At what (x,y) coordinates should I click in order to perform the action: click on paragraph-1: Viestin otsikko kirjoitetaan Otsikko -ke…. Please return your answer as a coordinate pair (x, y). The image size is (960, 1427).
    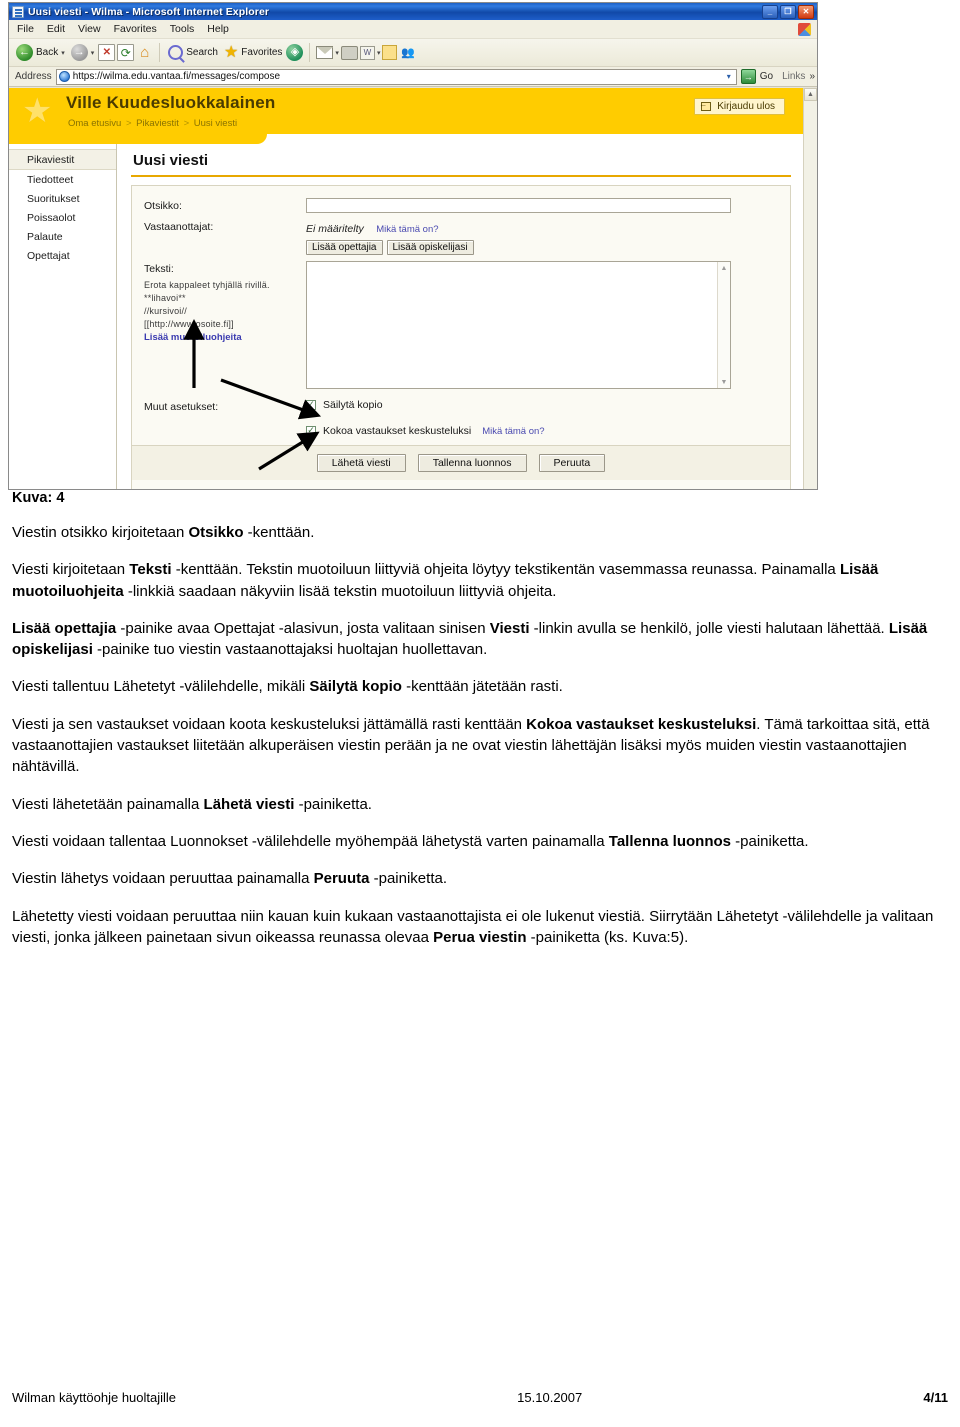
    Looking at the image, I should click on (163, 532).